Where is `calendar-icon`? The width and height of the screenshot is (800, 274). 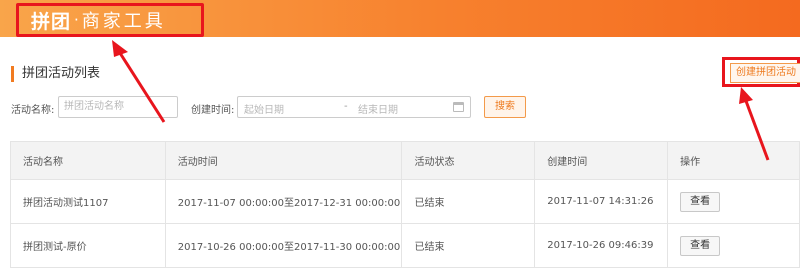
calendar-icon is located at coordinates (458, 107).